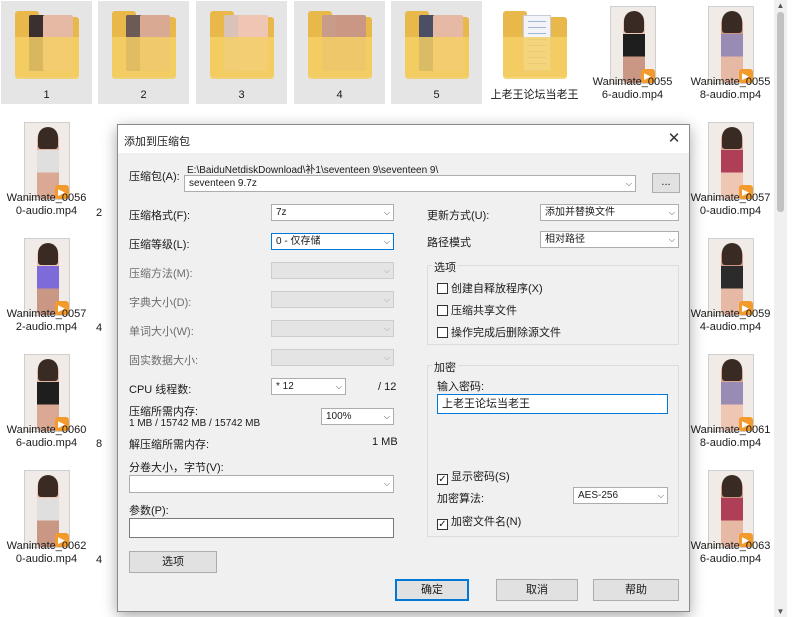  I want to click on update-mode-label: 更新方式(U):, so click(458, 216).